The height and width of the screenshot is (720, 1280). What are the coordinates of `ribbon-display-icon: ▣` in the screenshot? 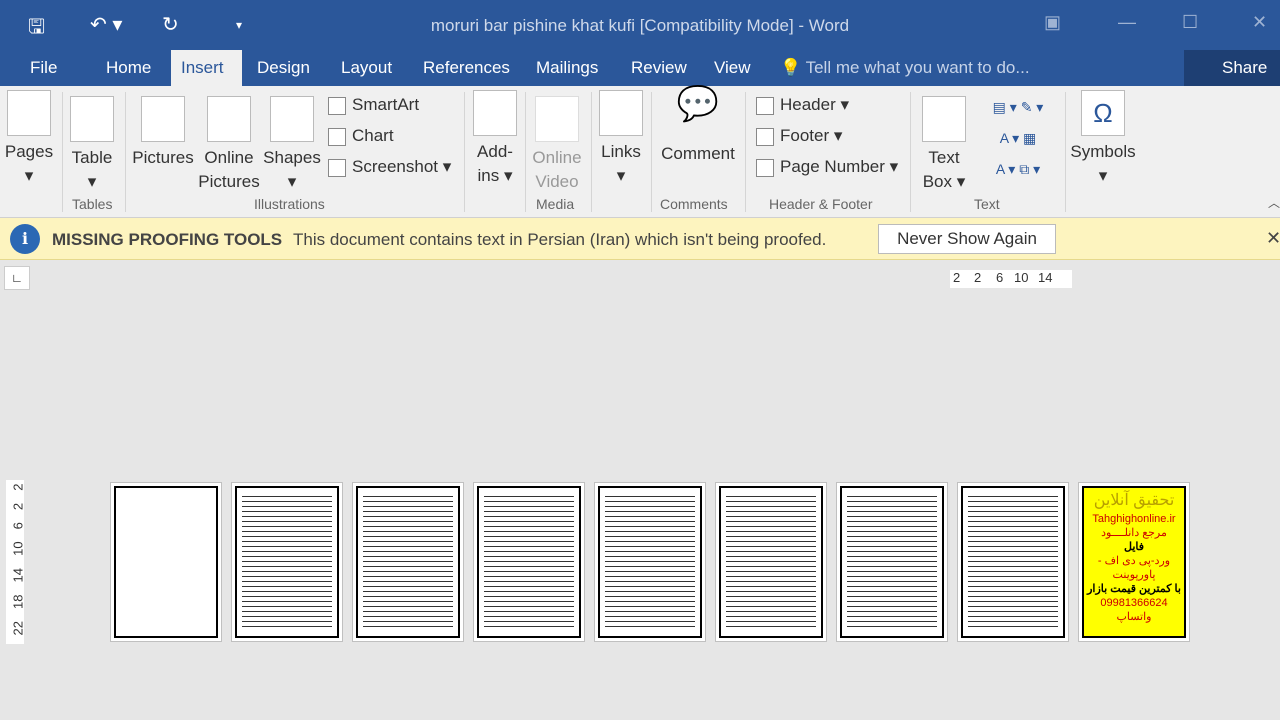 It's located at (1052, 22).